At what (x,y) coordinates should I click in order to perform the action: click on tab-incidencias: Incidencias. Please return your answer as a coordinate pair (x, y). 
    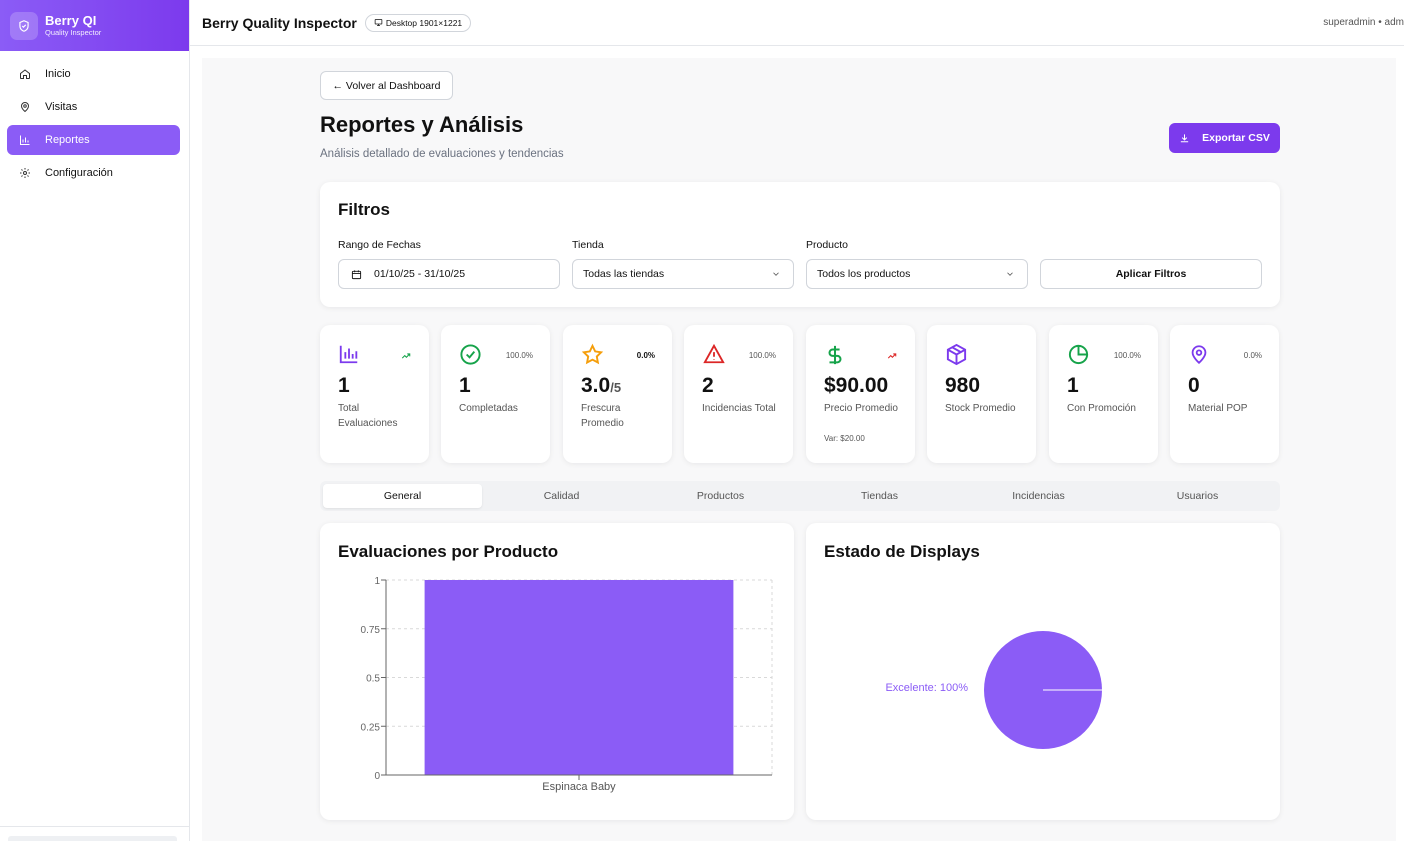
    Looking at the image, I should click on (1038, 496).